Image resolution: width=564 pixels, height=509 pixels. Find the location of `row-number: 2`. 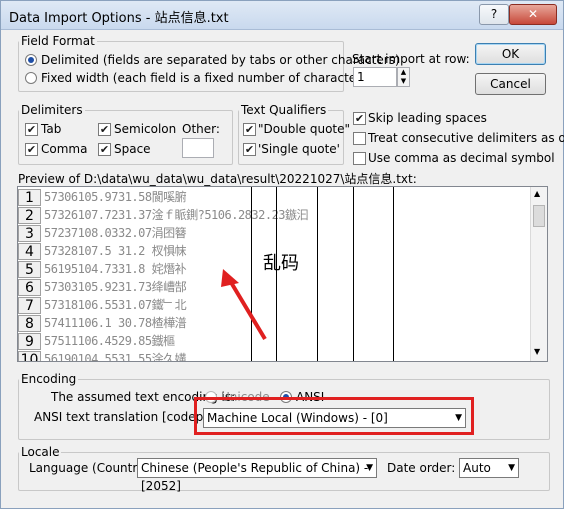

row-number: 2 is located at coordinates (29, 215).